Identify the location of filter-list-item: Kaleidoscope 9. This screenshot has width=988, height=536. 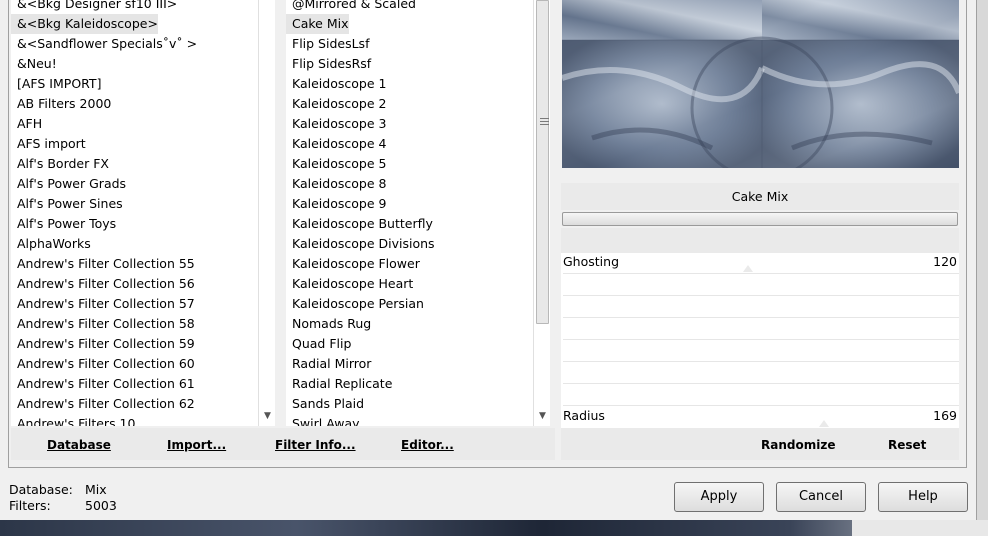
(336, 204).